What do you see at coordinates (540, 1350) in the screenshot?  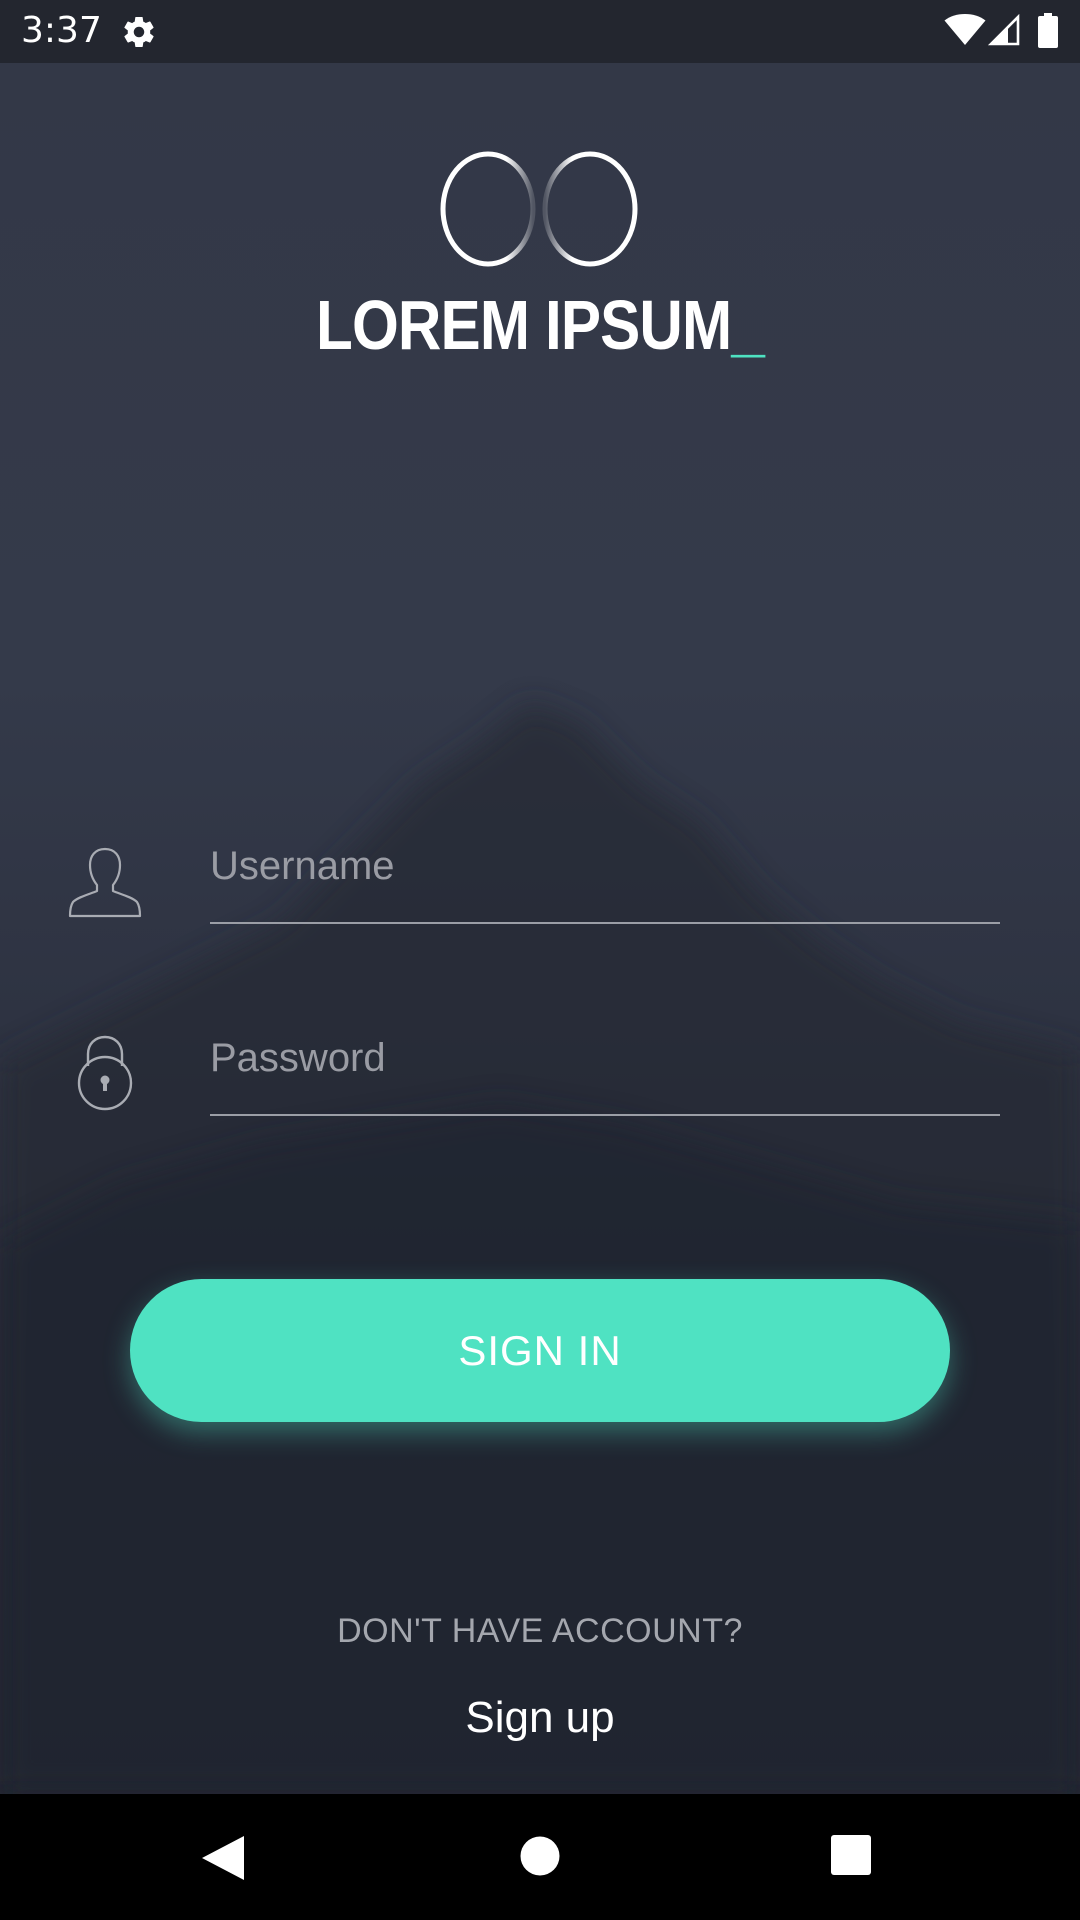 I see `sign-in-button: SIGN IN` at bounding box center [540, 1350].